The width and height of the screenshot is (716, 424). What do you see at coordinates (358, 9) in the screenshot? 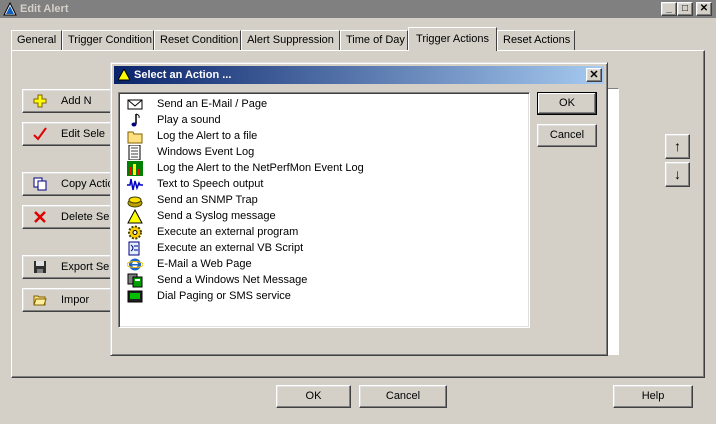
I see `window-titlebar: Edit Alert _ □ ✕` at bounding box center [358, 9].